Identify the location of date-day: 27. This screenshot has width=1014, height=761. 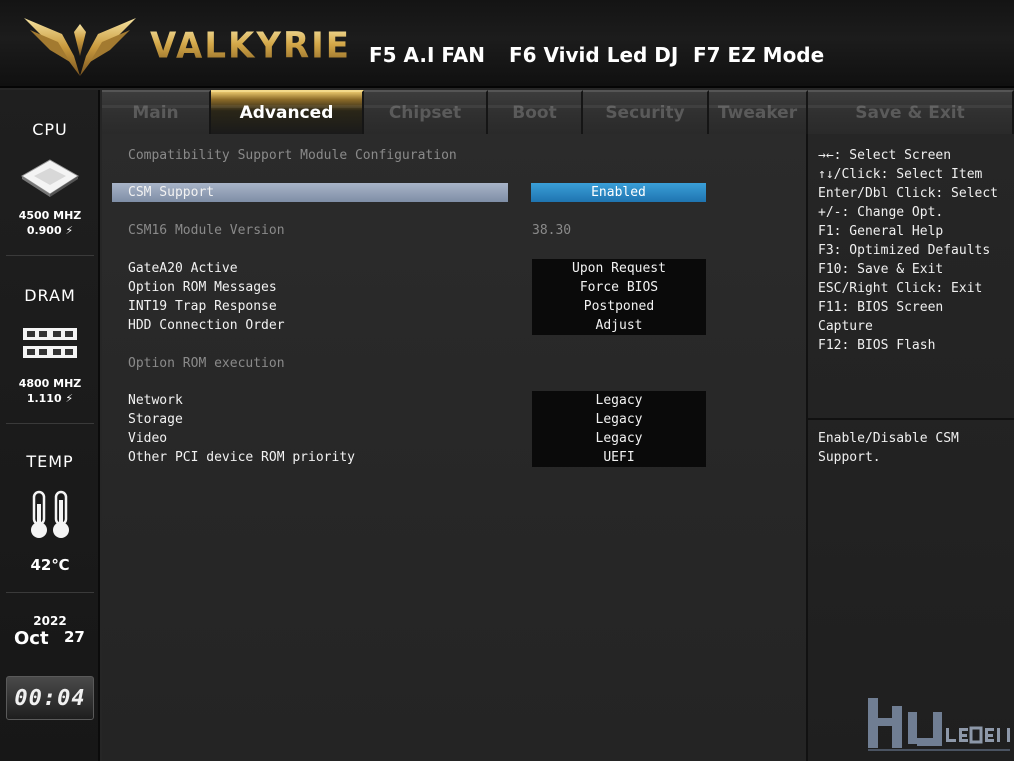
(74, 637).